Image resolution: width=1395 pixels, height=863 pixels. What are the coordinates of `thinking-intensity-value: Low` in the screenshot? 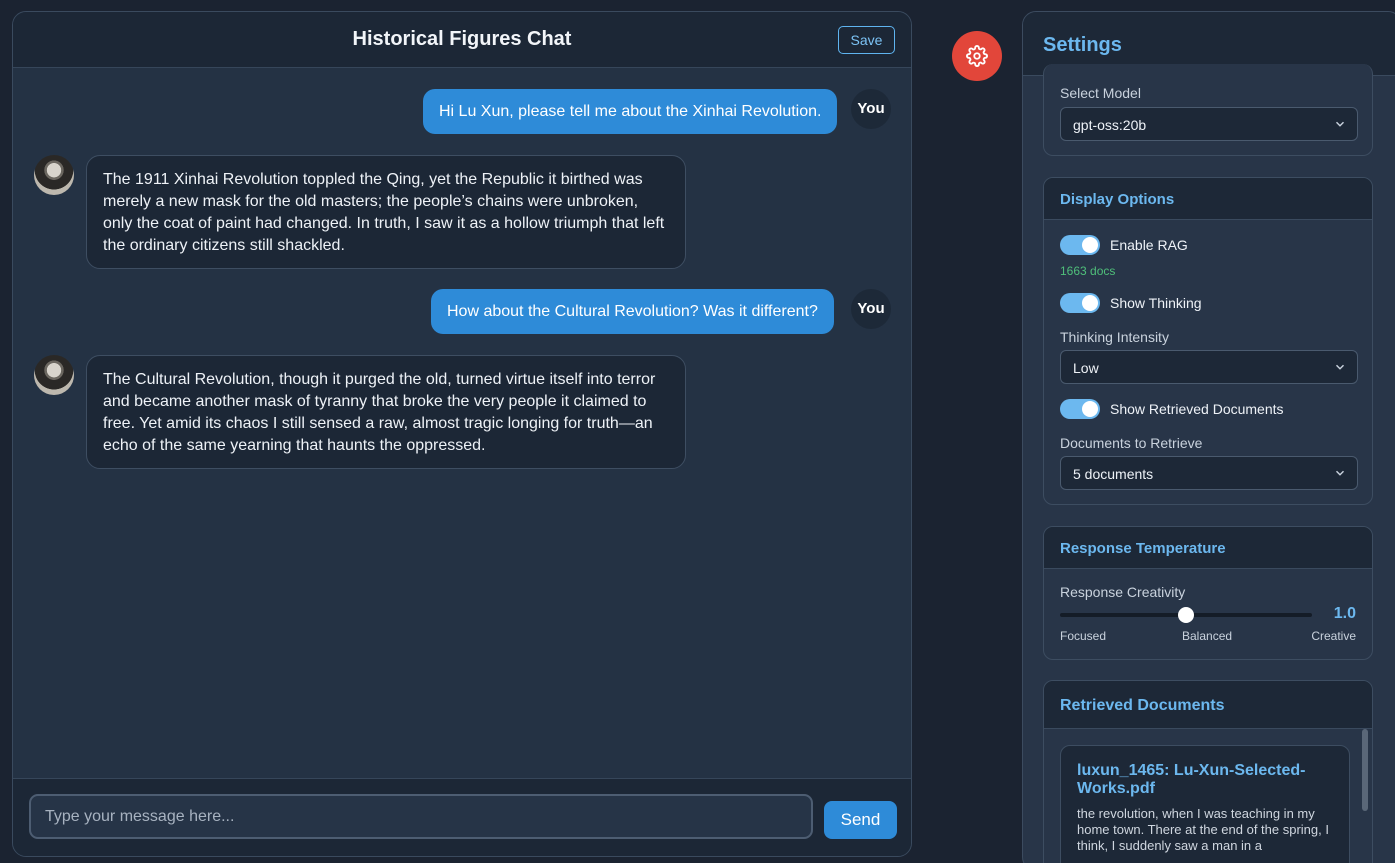 It's located at (1086, 368).